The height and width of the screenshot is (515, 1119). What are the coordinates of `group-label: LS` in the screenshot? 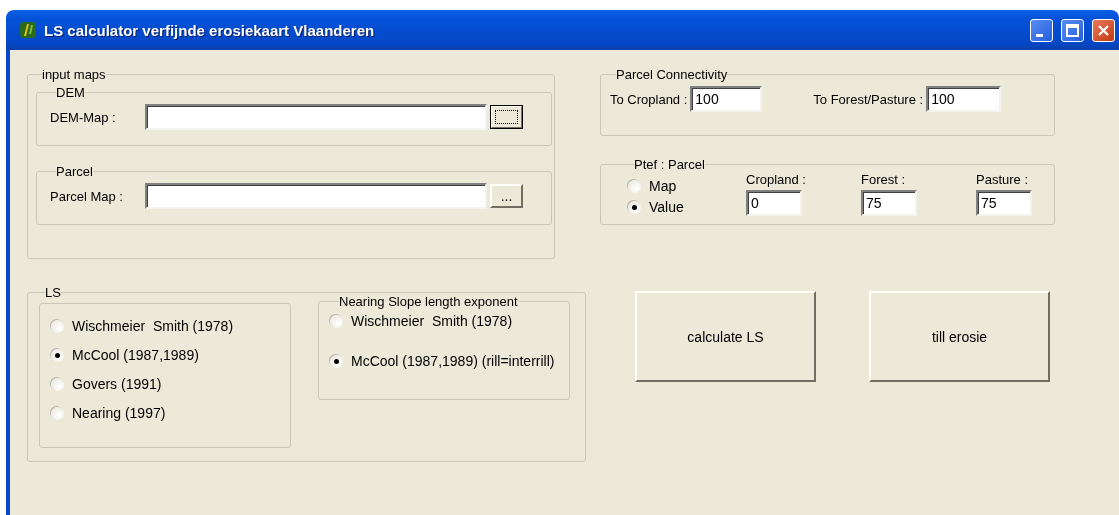 It's located at (53, 292).